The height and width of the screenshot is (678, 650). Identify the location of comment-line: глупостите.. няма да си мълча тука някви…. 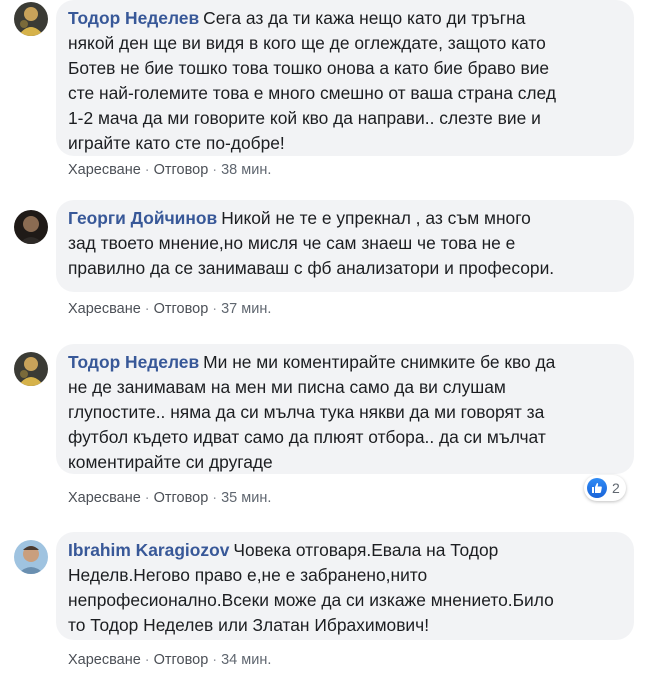
(306, 412).